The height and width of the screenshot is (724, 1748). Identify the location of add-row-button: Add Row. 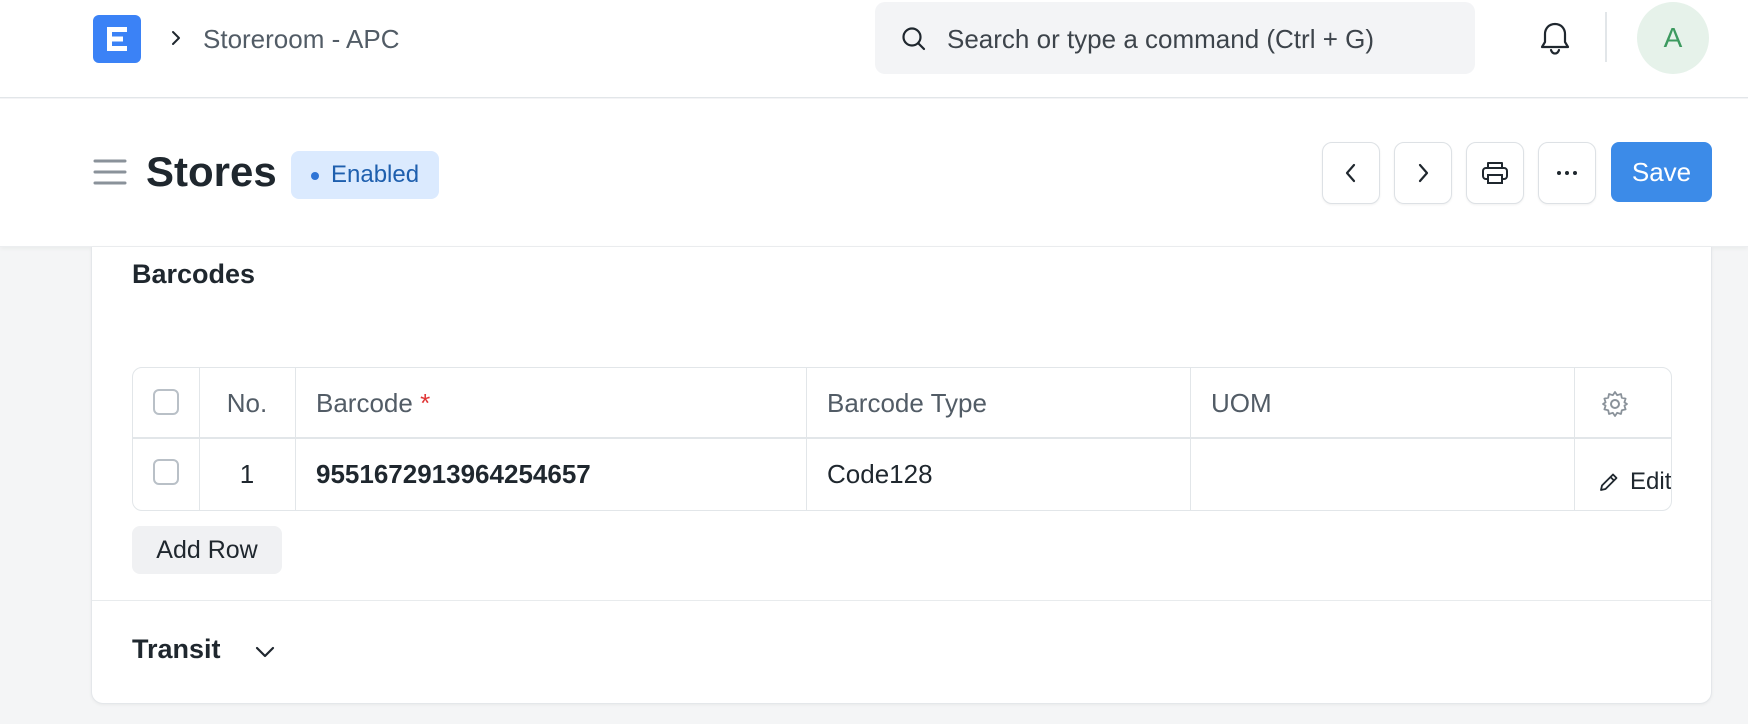
(207, 550).